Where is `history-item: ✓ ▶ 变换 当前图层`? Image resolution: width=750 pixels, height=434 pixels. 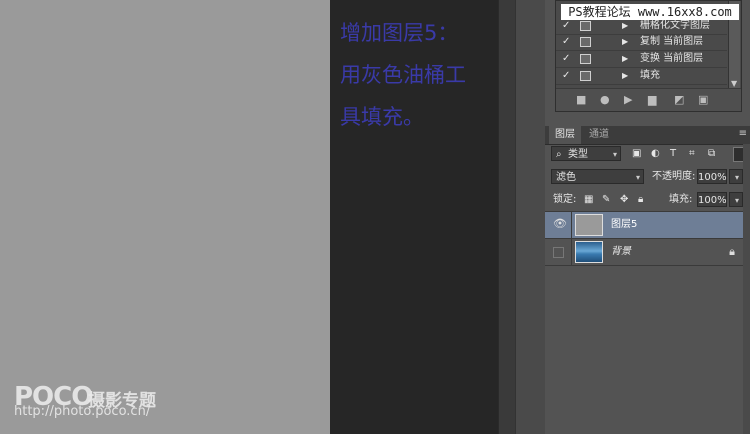
history-item: ✓ ▶ 变换 当前图层 is located at coordinates (641, 59).